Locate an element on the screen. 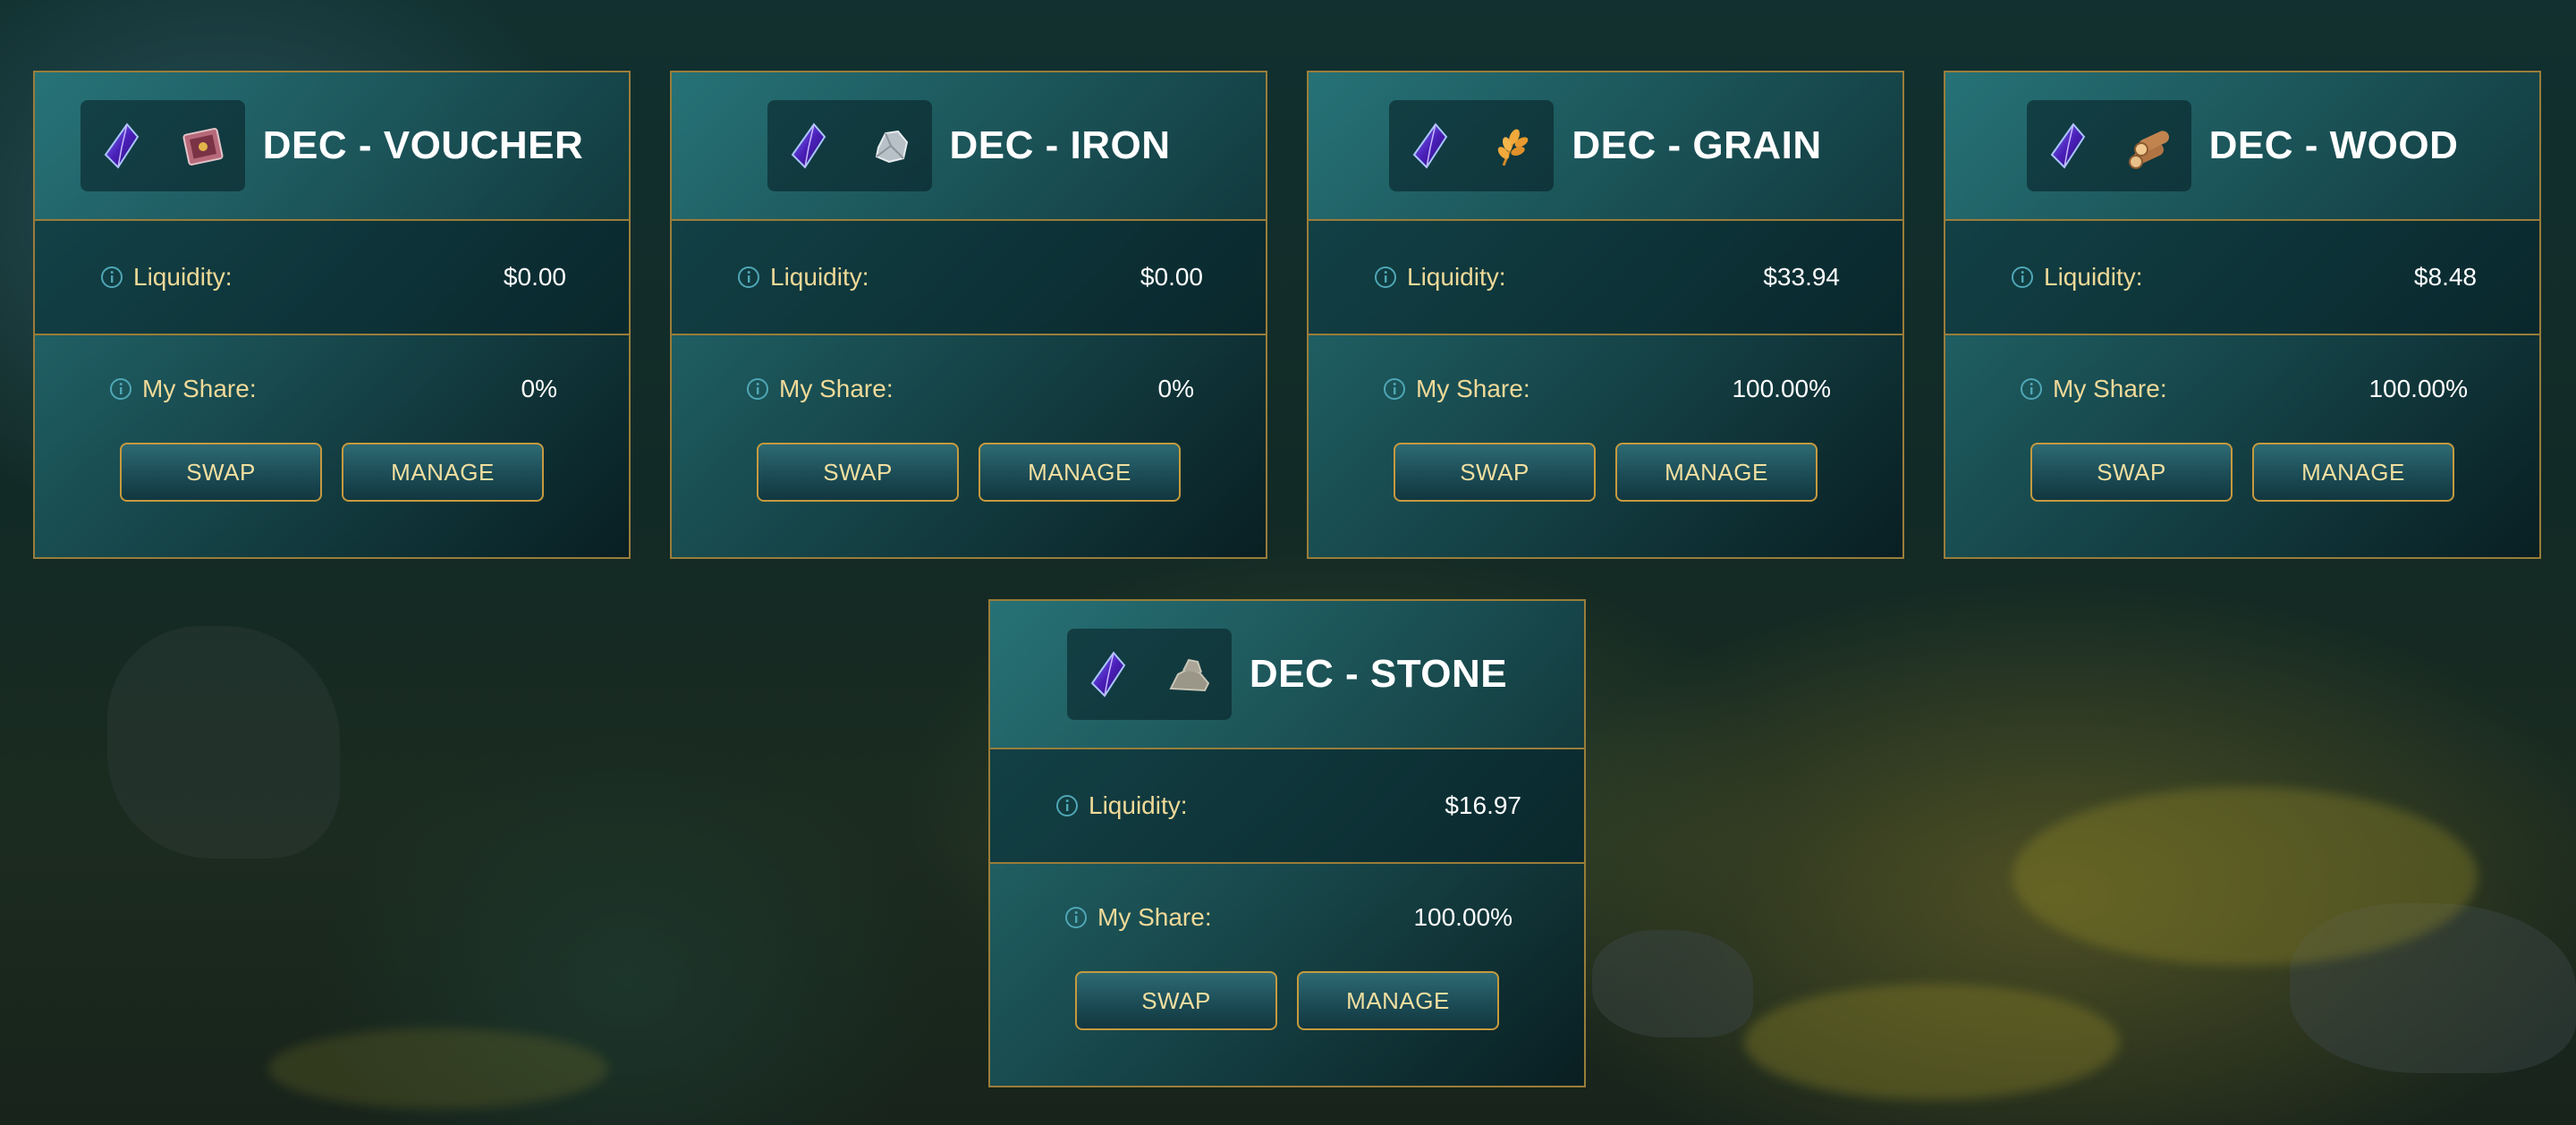 The width and height of the screenshot is (2576, 1125). pool-title: DEC - VOUCHER is located at coordinates (423, 145).